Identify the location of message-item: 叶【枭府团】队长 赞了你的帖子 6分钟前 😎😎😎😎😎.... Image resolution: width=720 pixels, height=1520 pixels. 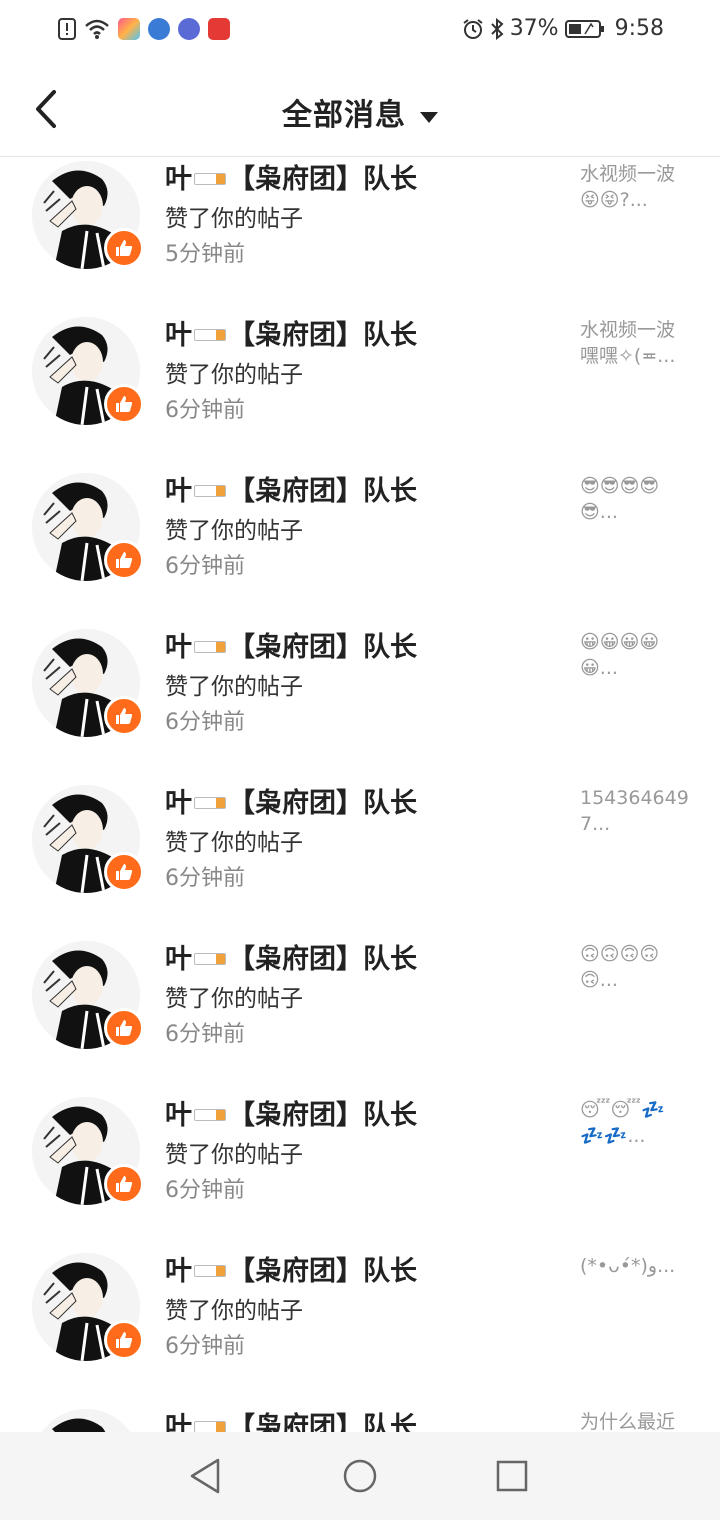
(360, 547).